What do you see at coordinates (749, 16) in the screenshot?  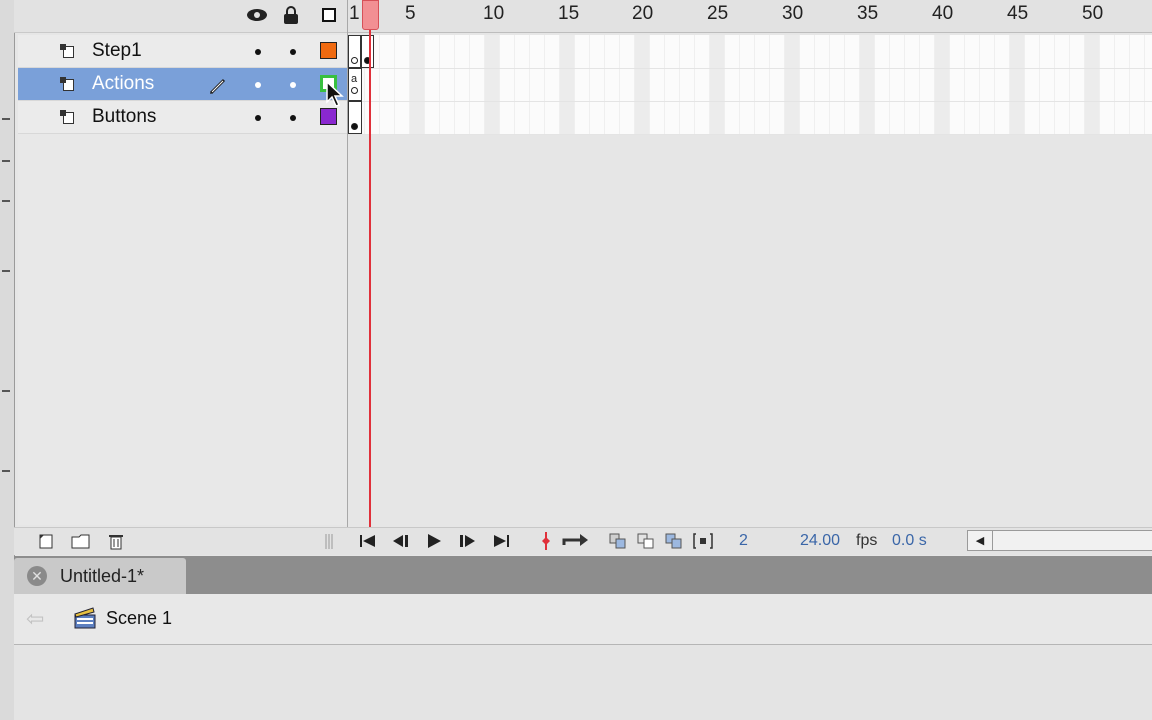 I see `frame-ruler: 1 5 10 15 20 25 30 35 40 45 50` at bounding box center [749, 16].